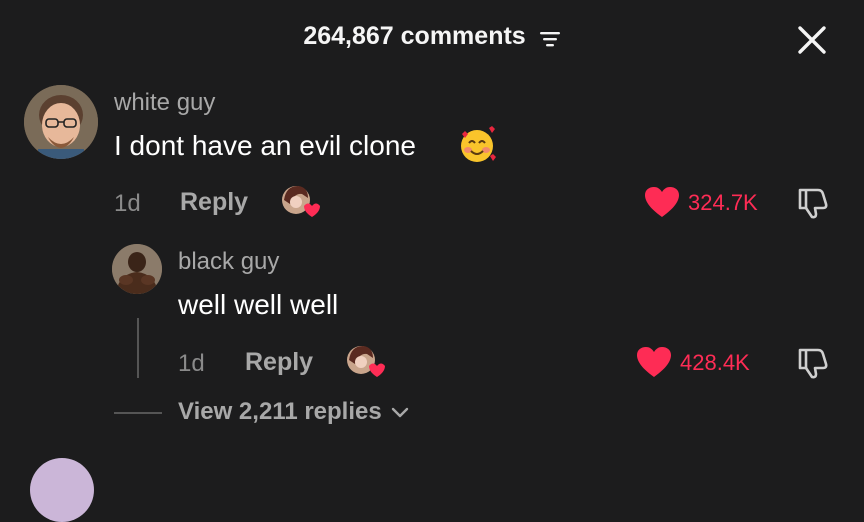 The height and width of the screenshot is (522, 864). I want to click on smiling-face-with-hearts-icon, so click(477, 145).